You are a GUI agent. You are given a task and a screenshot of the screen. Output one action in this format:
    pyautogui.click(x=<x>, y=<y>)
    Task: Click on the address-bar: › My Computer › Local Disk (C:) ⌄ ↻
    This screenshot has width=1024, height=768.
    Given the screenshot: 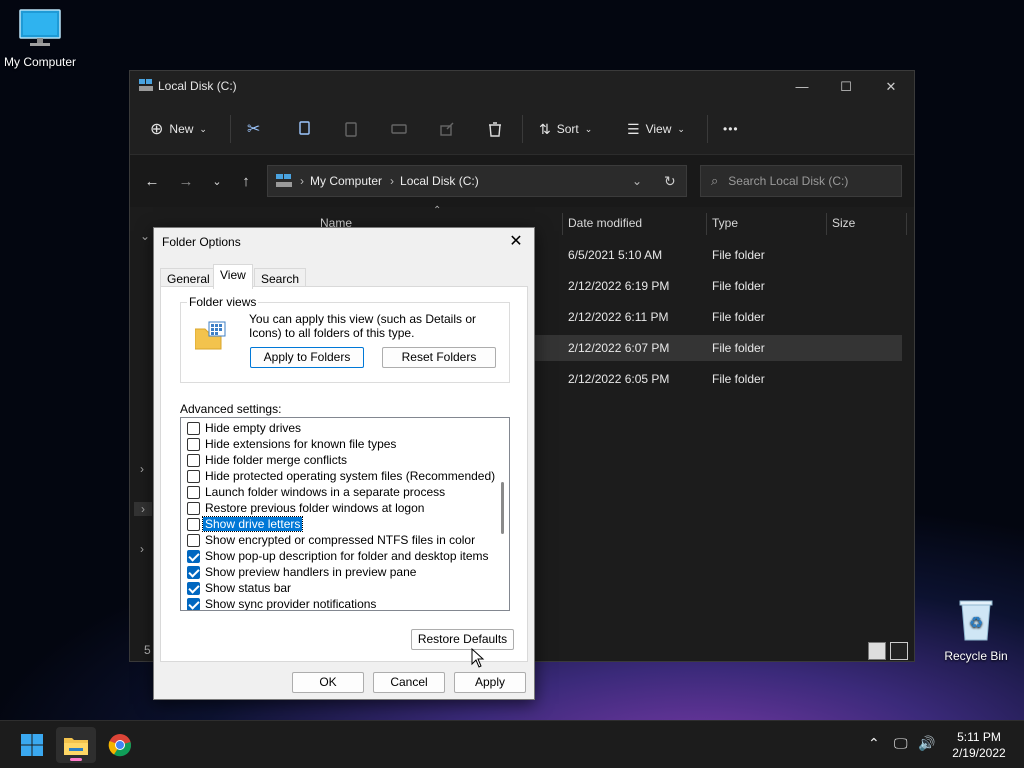 What is the action you would take?
    pyautogui.click(x=477, y=181)
    